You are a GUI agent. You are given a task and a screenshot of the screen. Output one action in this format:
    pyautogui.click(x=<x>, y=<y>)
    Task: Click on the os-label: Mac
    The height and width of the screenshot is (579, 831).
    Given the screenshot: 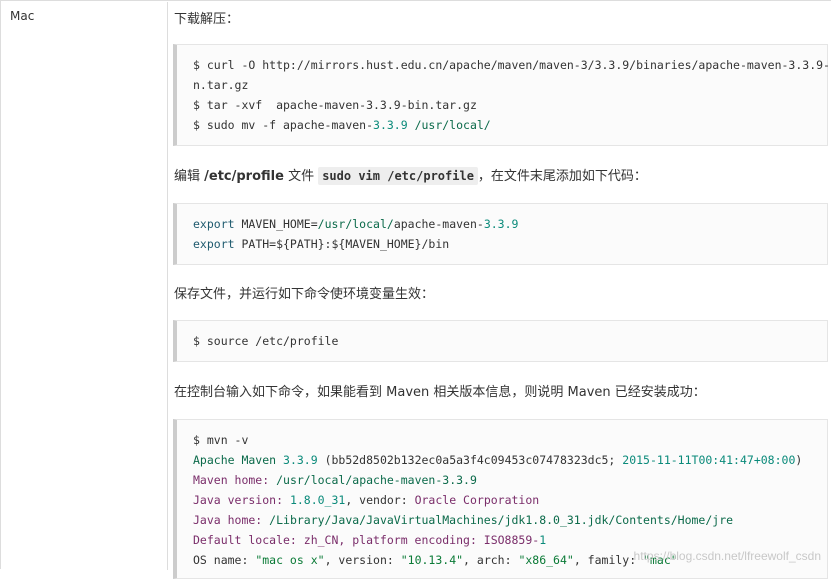 What is the action you would take?
    pyautogui.click(x=22, y=16)
    